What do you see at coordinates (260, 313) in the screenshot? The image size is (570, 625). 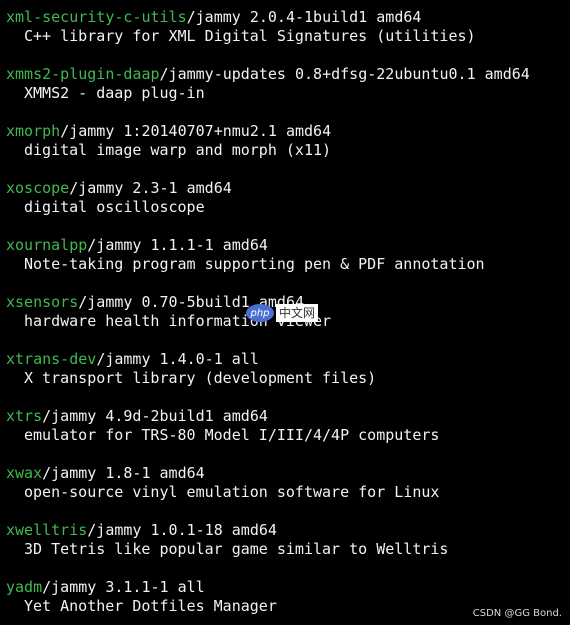 I see `php-logo-icon: php` at bounding box center [260, 313].